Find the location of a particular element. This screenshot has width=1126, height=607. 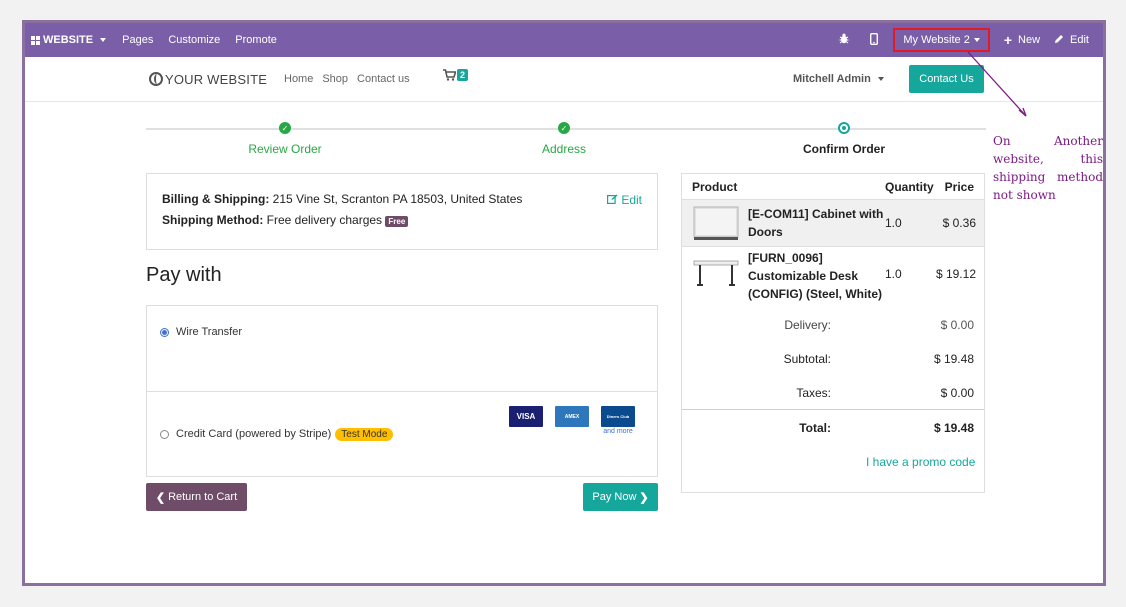

test-mode-badge: Test Mode is located at coordinates (364, 434).